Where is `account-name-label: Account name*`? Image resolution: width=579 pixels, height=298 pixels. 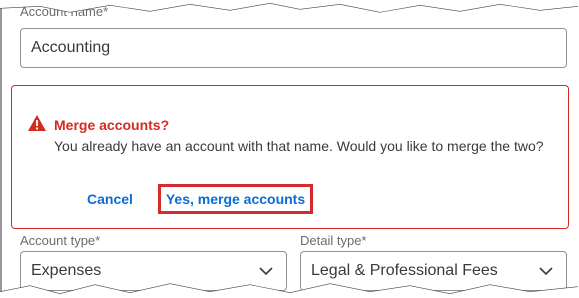 account-name-label: Account name* is located at coordinates (64, 11).